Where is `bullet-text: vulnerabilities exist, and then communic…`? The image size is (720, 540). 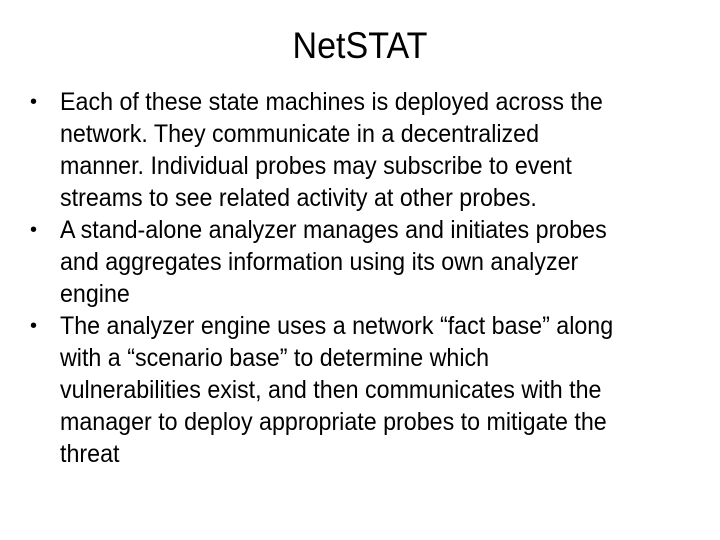 bullet-text: vulnerabilities exist, and then communic… is located at coordinates (331, 390).